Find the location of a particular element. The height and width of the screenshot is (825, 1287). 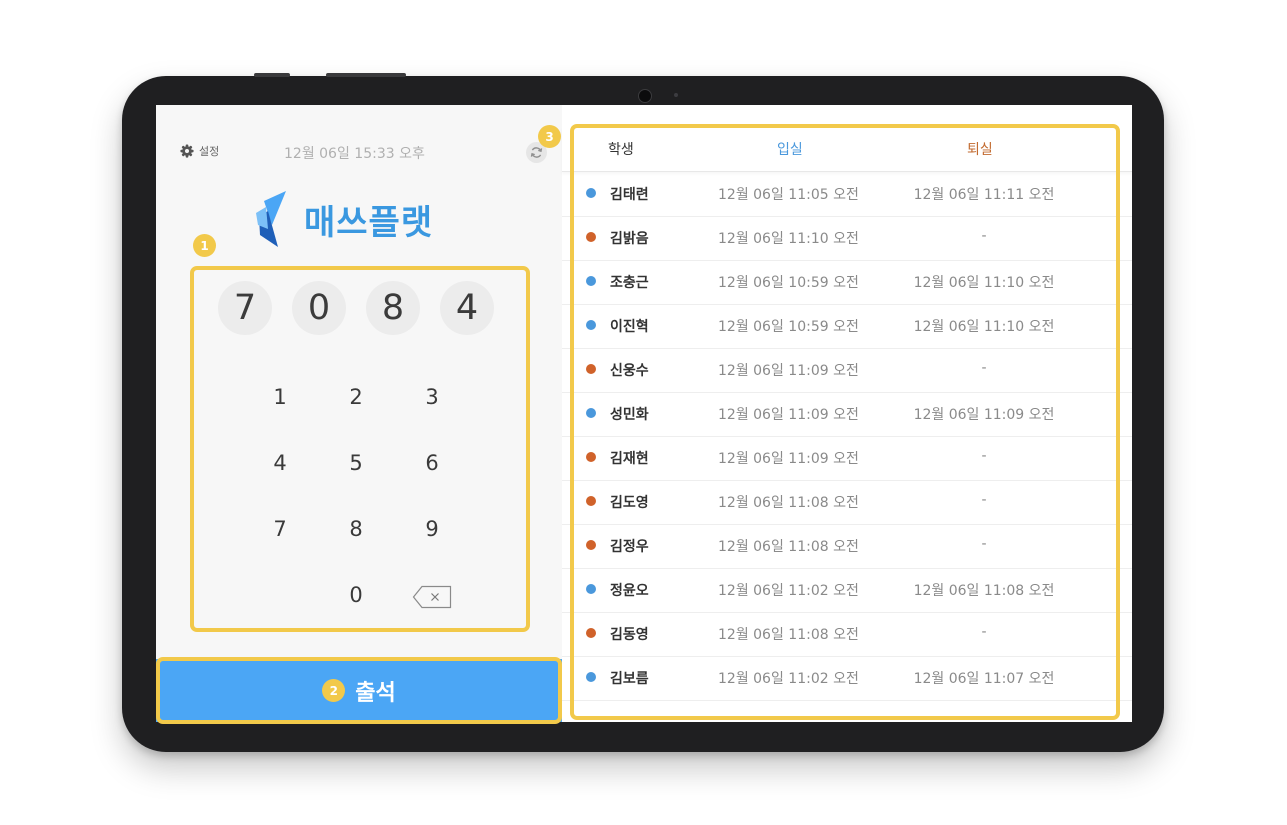

highlight-attend-button is located at coordinates (359, 690).